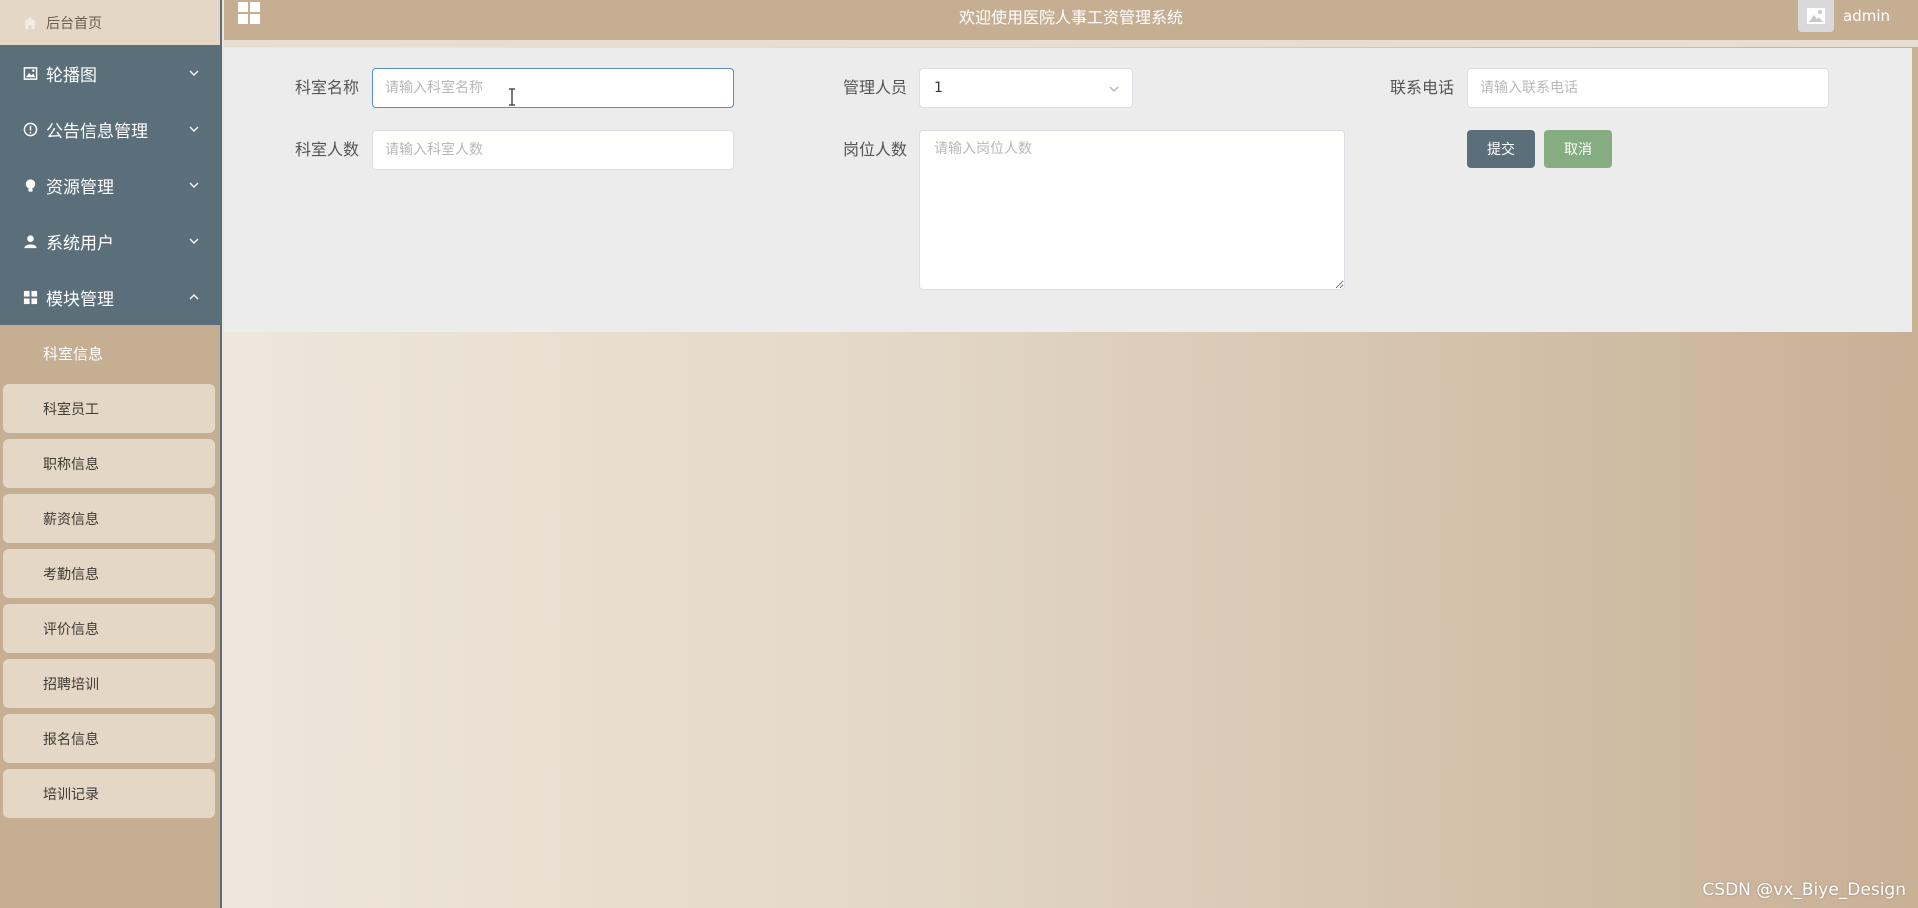 Image resolution: width=1918 pixels, height=908 pixels. Describe the element at coordinates (30, 23) in the screenshot. I see `home-icon` at that location.